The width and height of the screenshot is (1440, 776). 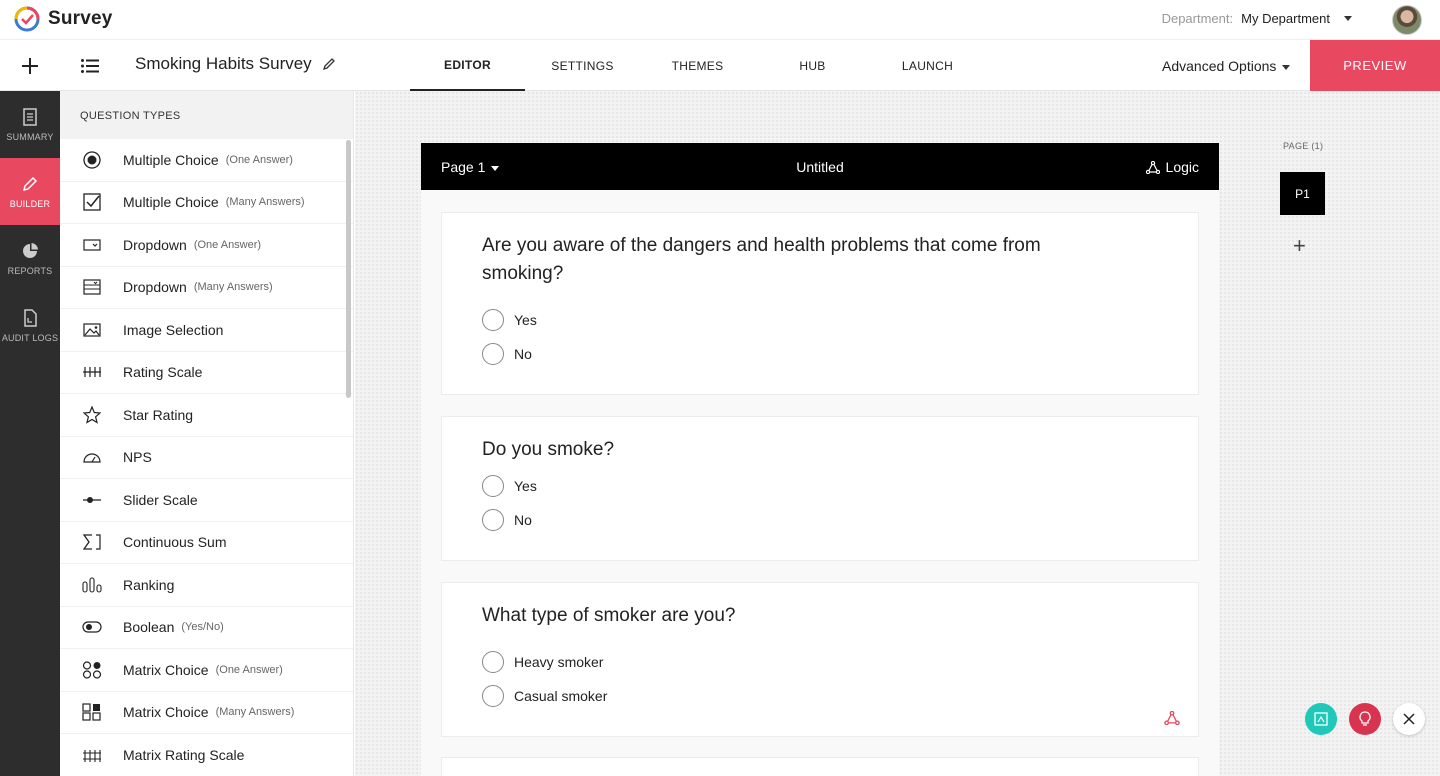 I want to click on qtype-star-rating: Star Rating, so click(x=206, y=415).